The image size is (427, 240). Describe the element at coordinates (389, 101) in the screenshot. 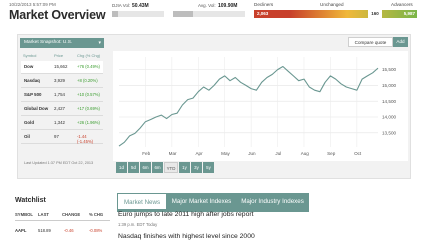

I see `y-tick-label: 14,500` at that location.